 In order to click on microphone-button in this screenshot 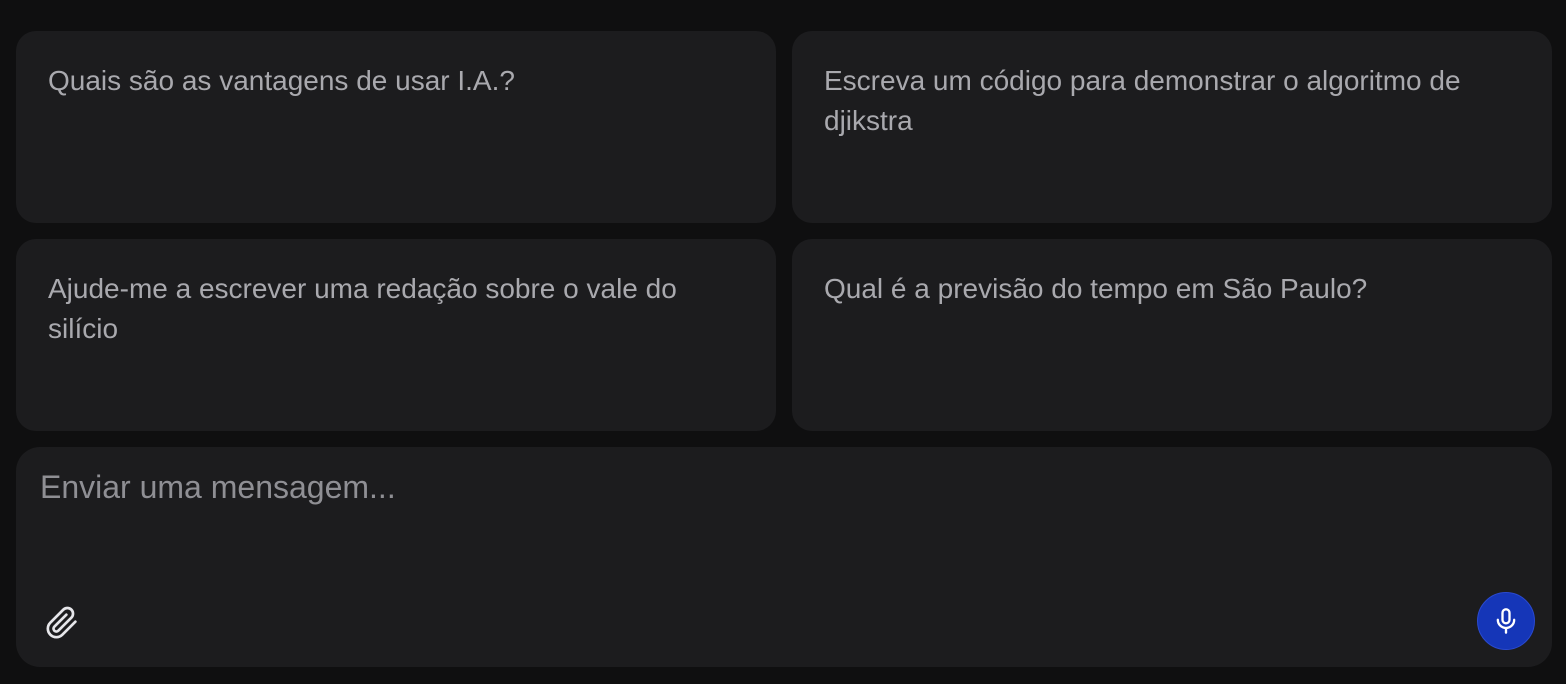, I will do `click(1506, 621)`.